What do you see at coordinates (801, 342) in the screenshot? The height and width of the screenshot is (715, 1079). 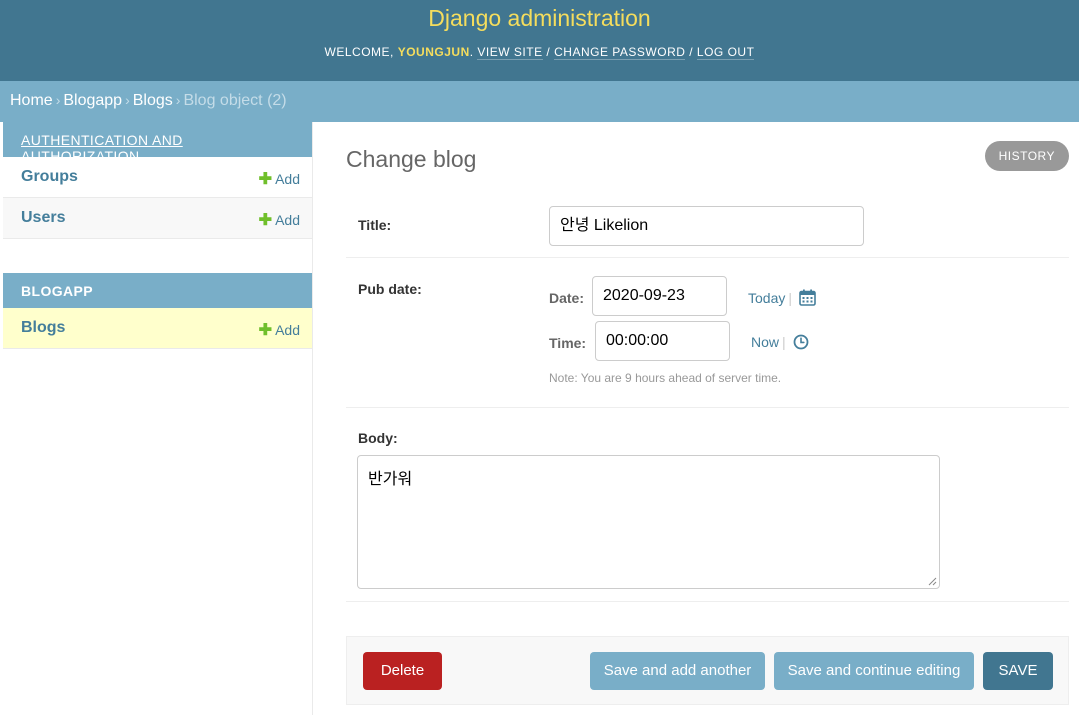 I see `clock-icon` at bounding box center [801, 342].